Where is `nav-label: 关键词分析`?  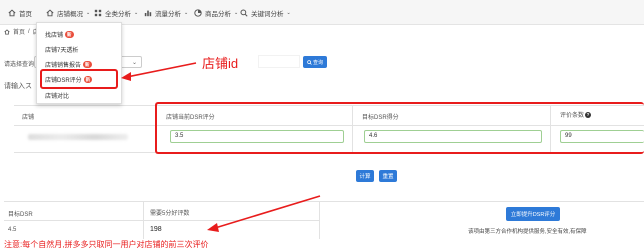
nav-label: 关键词分析 is located at coordinates (267, 14).